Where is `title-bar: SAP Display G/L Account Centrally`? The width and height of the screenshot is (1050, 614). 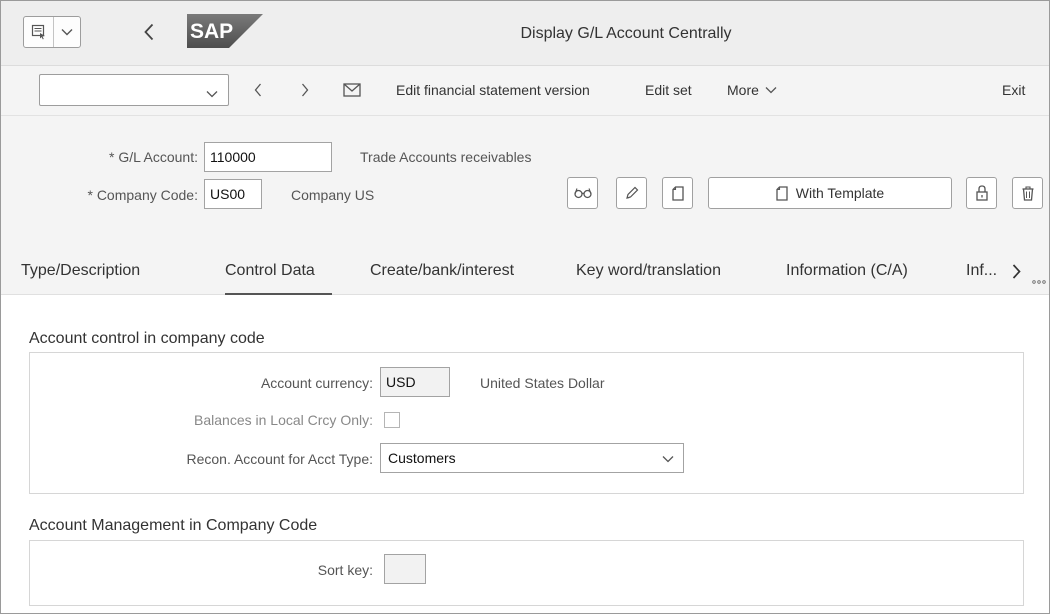
title-bar: SAP Display G/L Account Centrally is located at coordinates (525, 33).